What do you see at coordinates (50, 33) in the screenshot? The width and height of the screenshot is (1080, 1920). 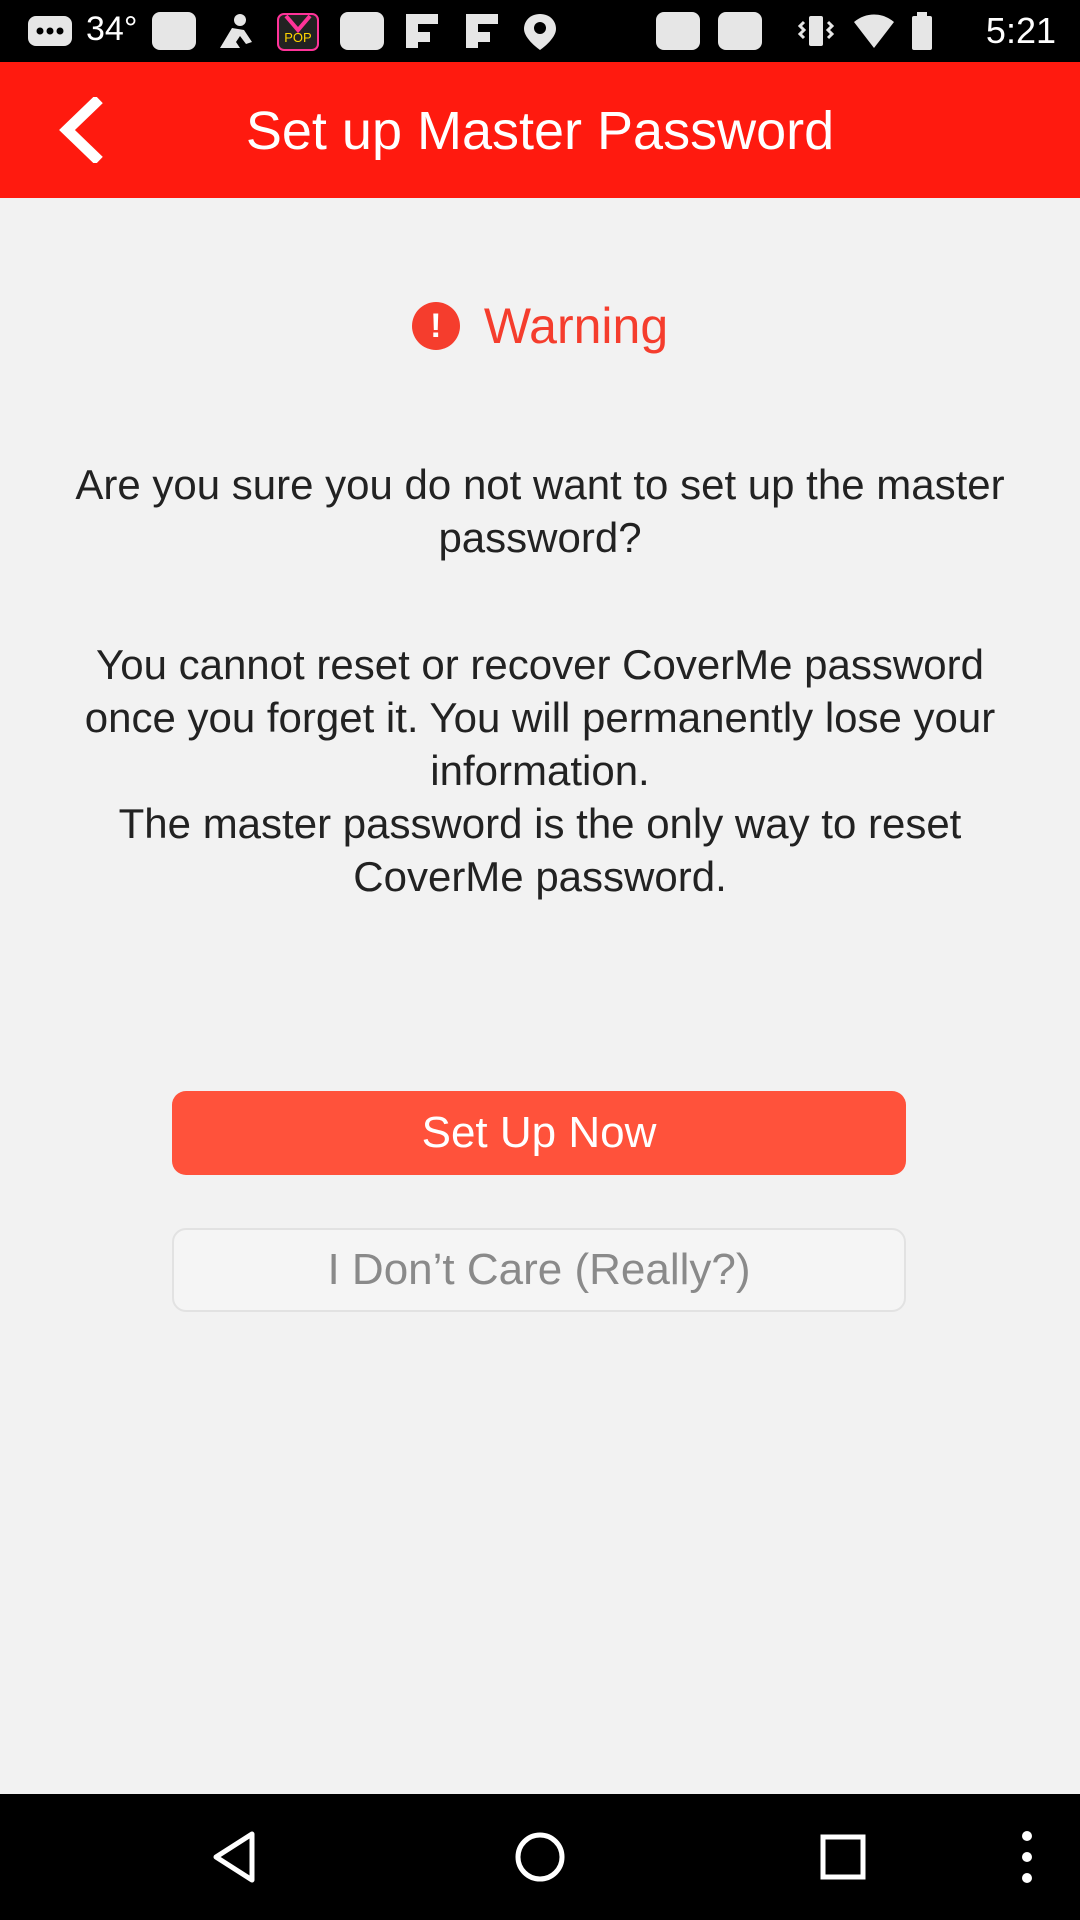 I see `messages-icon` at bounding box center [50, 33].